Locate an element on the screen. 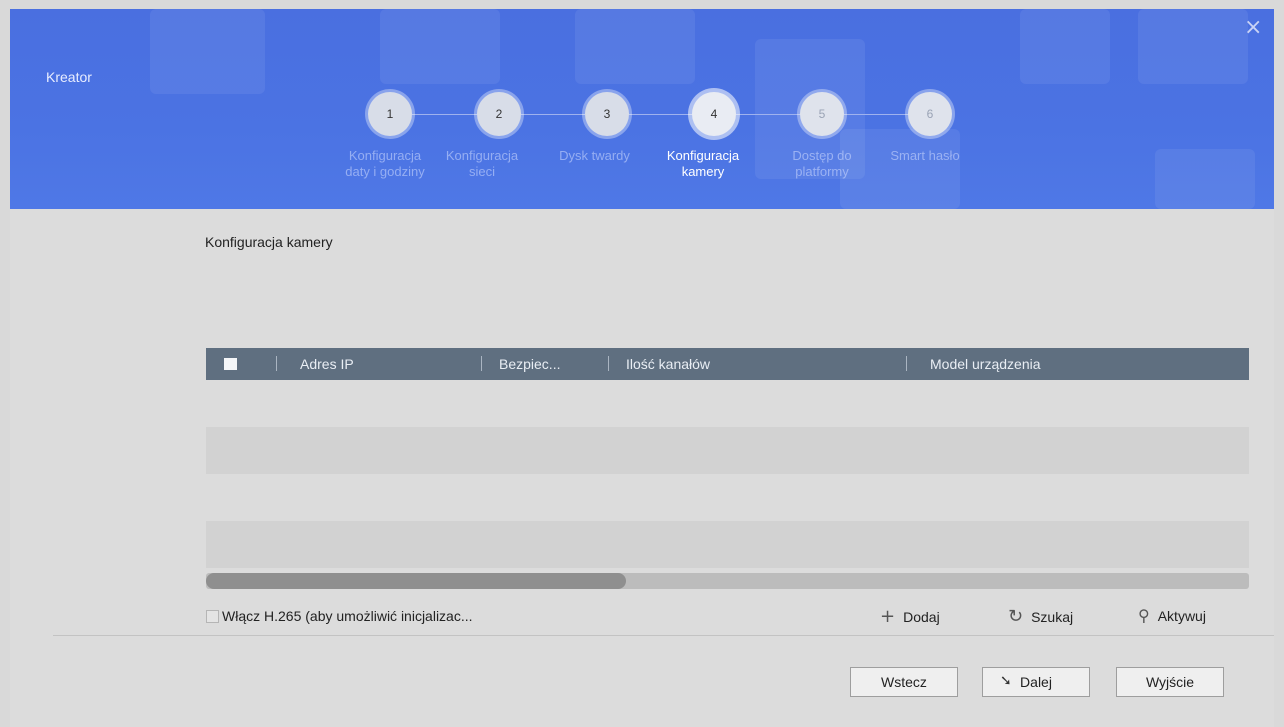  step-number: 5 is located at coordinates (822, 114).